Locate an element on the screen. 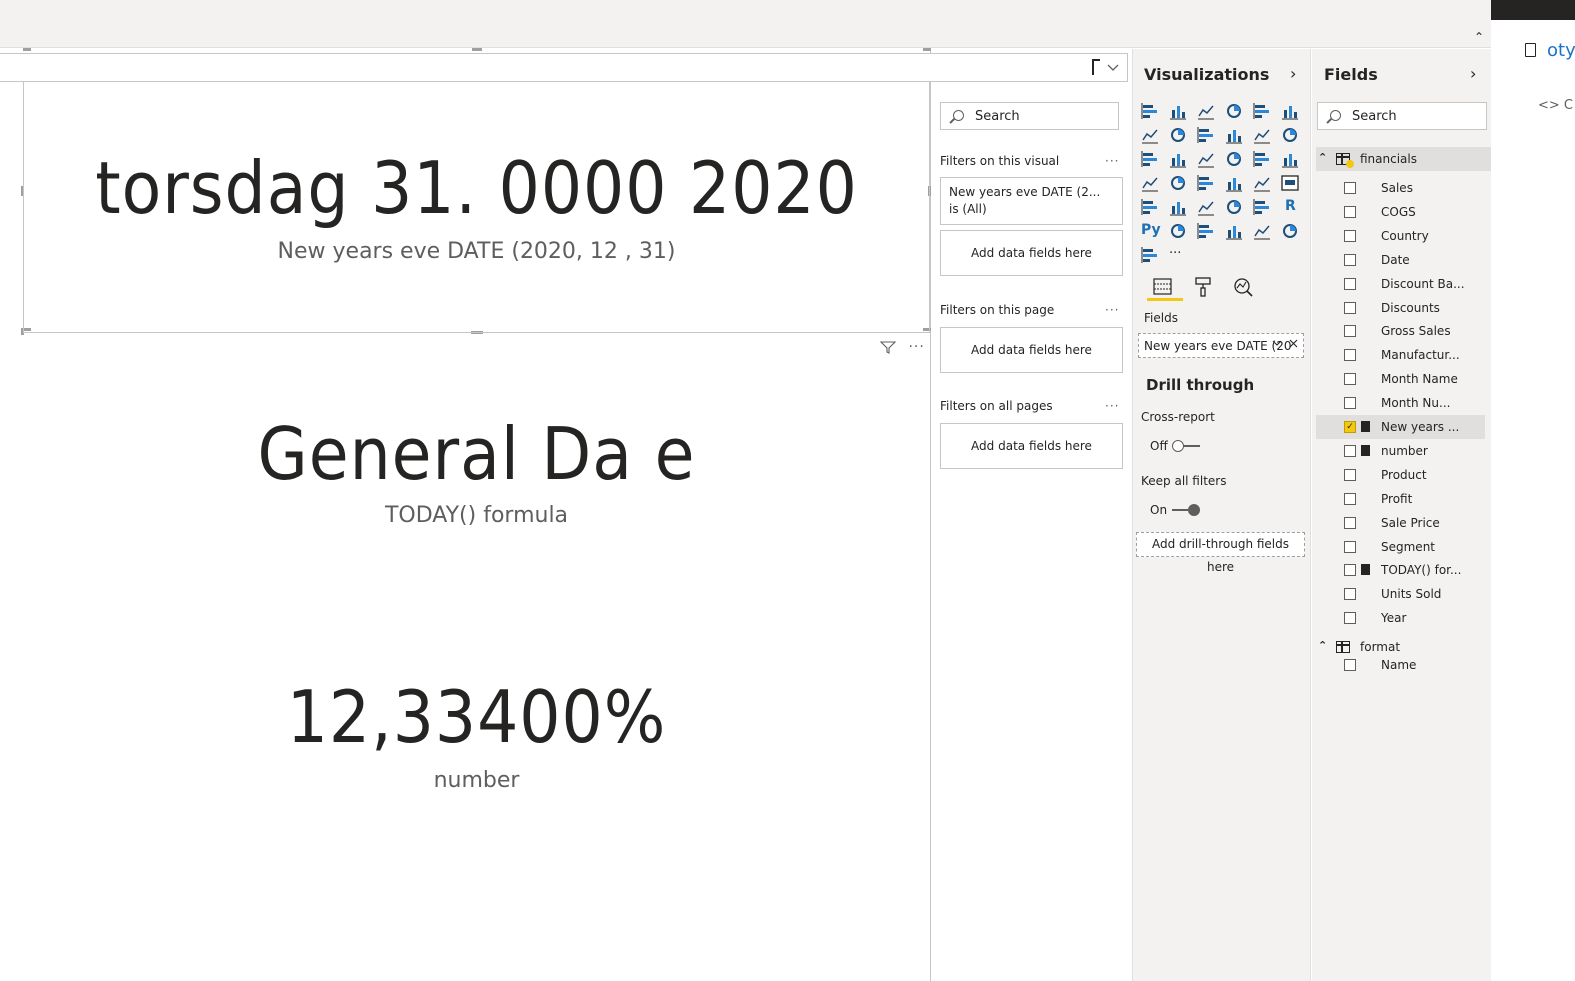  qa-icon is located at coordinates (1234, 231).